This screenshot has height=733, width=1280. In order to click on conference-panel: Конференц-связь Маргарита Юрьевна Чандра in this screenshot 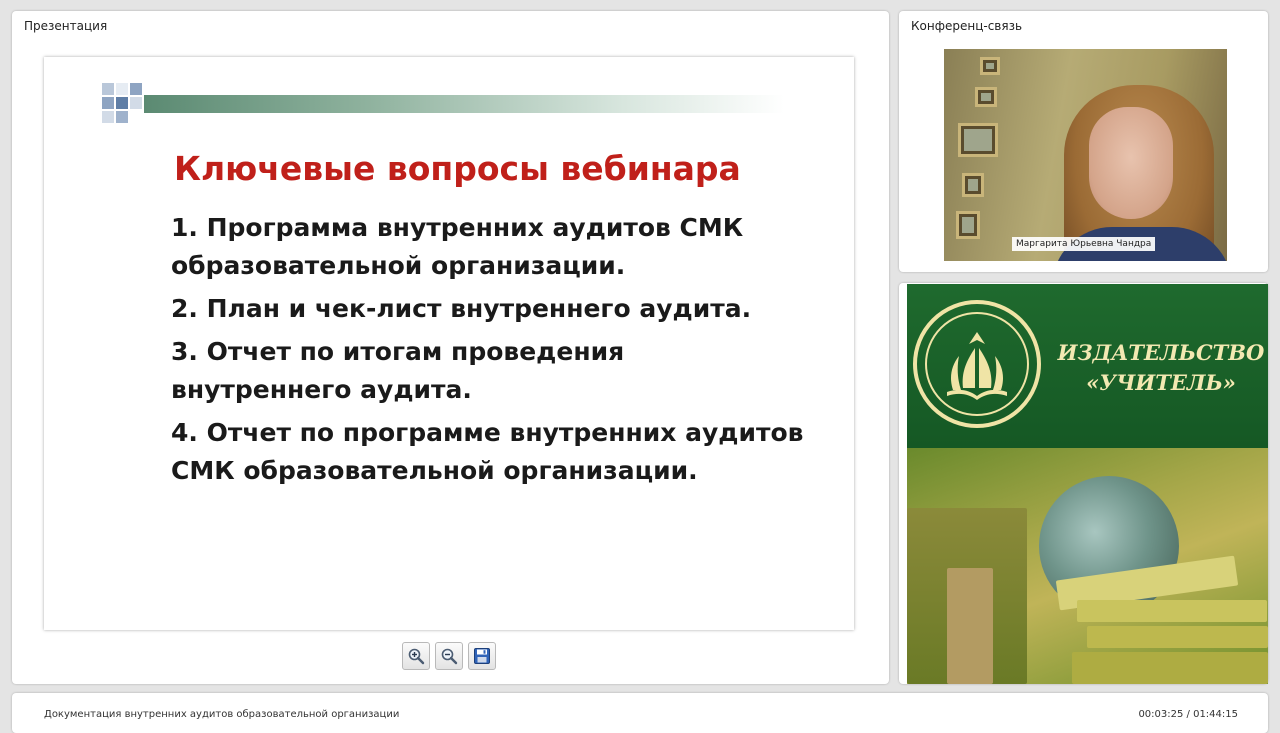, I will do `click(1083, 141)`.